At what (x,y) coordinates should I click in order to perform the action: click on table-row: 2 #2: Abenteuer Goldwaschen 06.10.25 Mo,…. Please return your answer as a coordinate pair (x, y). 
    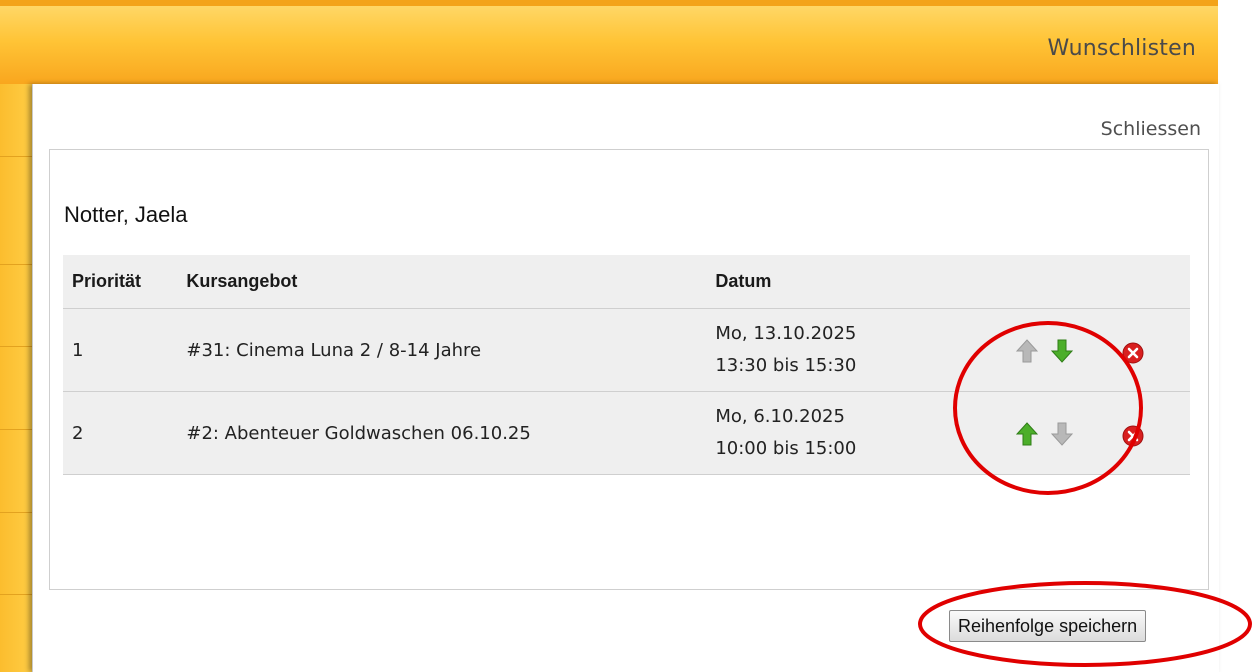
    Looking at the image, I should click on (626, 433).